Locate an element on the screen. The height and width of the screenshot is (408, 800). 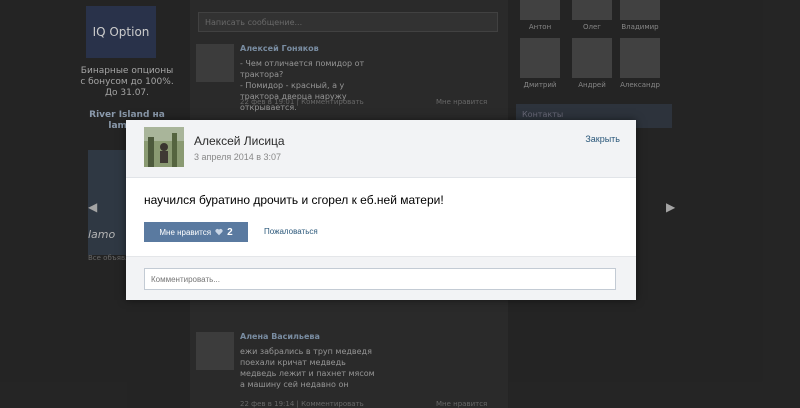
comment-input is located at coordinates (380, 279).